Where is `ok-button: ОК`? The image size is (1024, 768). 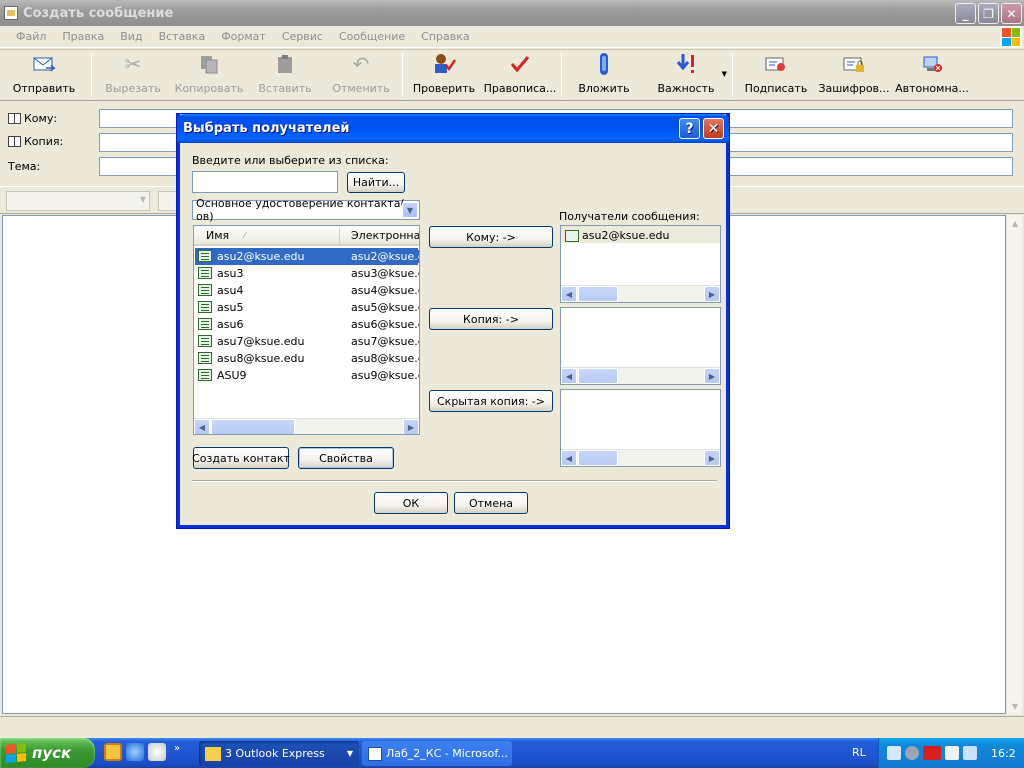
ok-button: ОК is located at coordinates (411, 503).